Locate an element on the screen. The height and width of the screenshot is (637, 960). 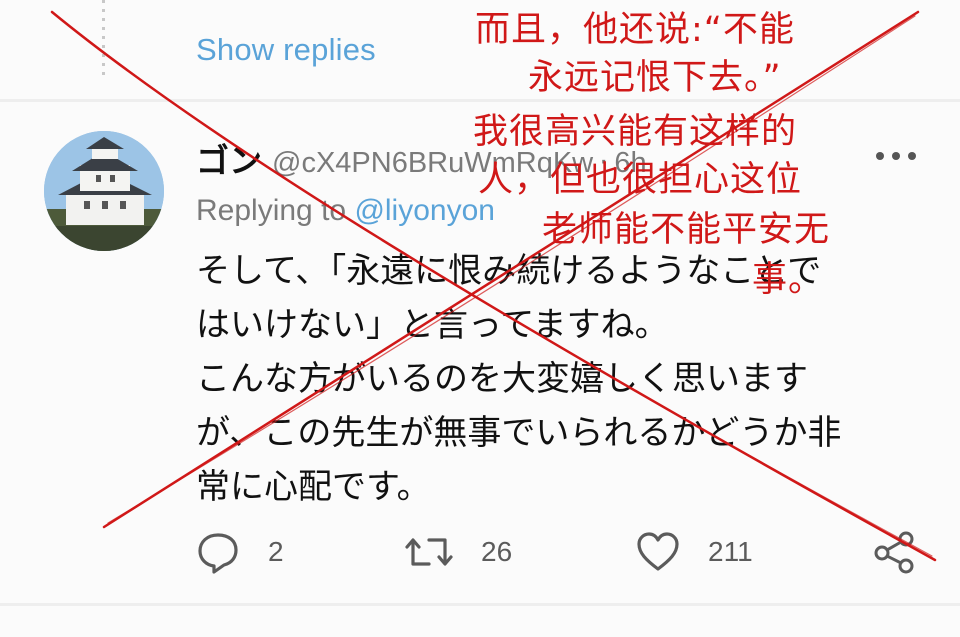
annotation-line: 永远记恨下去。” is located at coordinates (655, 78).